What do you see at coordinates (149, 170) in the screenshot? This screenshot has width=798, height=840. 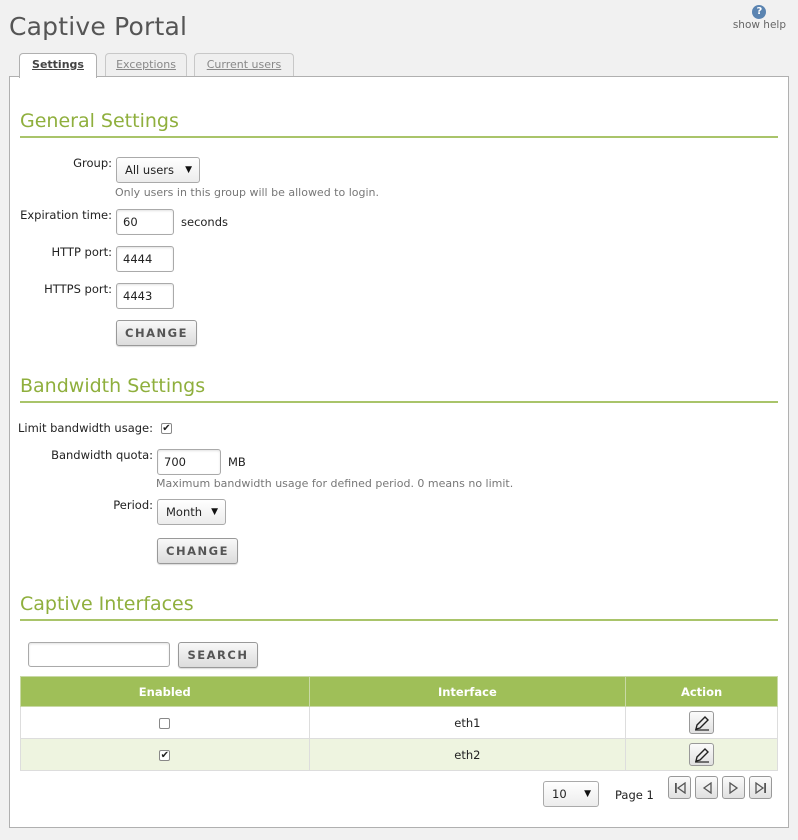 I see `group-select-value: All users` at bounding box center [149, 170].